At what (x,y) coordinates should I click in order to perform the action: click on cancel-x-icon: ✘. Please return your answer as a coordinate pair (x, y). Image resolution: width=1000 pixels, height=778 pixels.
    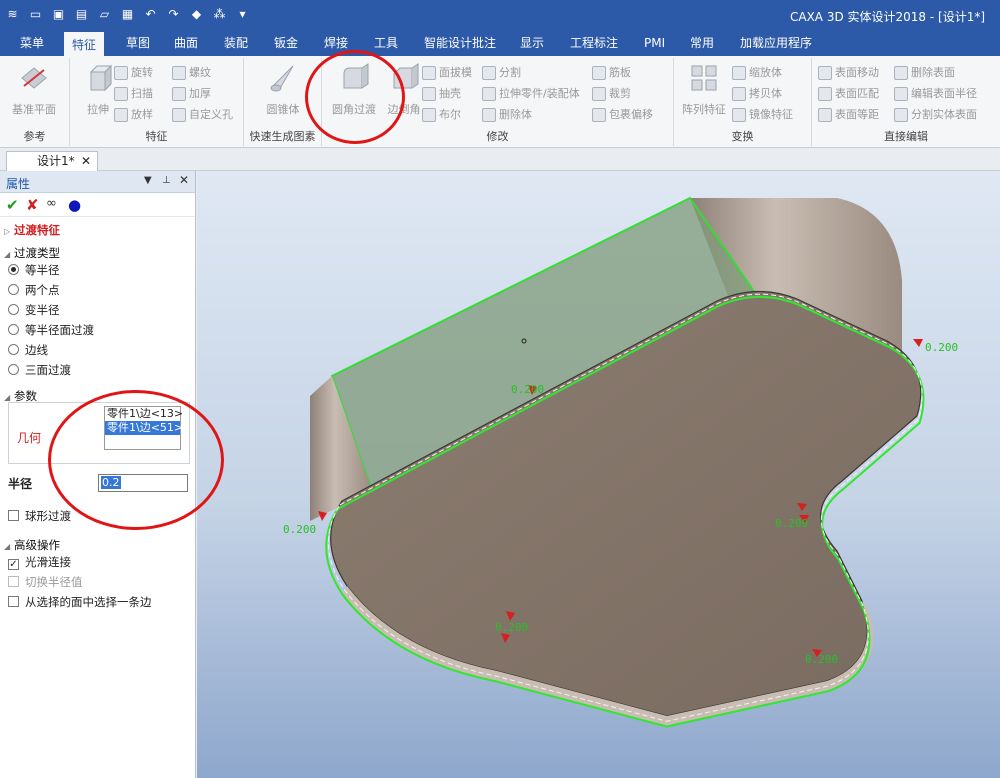
    Looking at the image, I should click on (32, 205).